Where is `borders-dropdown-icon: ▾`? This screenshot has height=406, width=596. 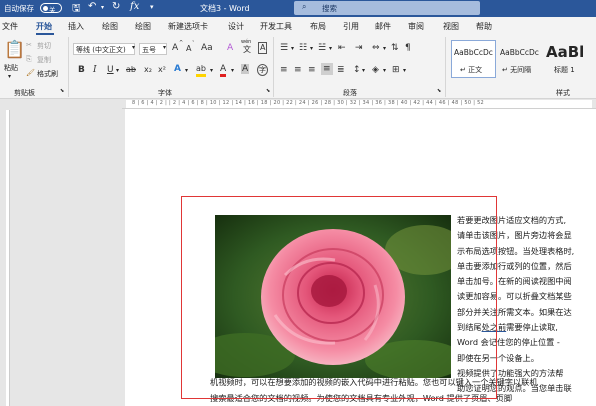 borders-dropdown-icon: ▾ is located at coordinates (404, 70).